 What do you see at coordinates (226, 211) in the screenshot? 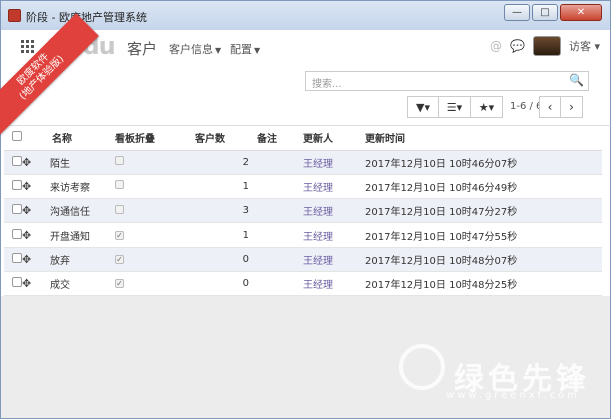
I see `cell-count: 3` at bounding box center [226, 211].